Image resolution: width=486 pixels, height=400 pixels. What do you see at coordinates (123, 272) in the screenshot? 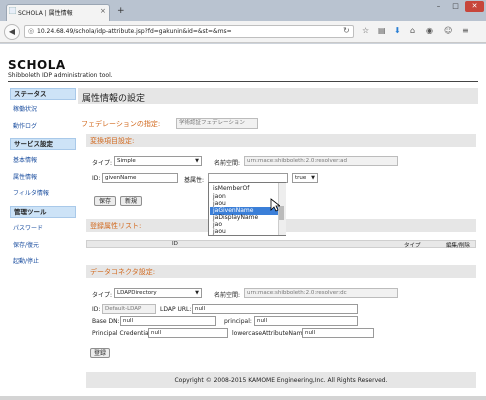
I see `connector-section-title: データコネクタ設定:` at bounding box center [123, 272].